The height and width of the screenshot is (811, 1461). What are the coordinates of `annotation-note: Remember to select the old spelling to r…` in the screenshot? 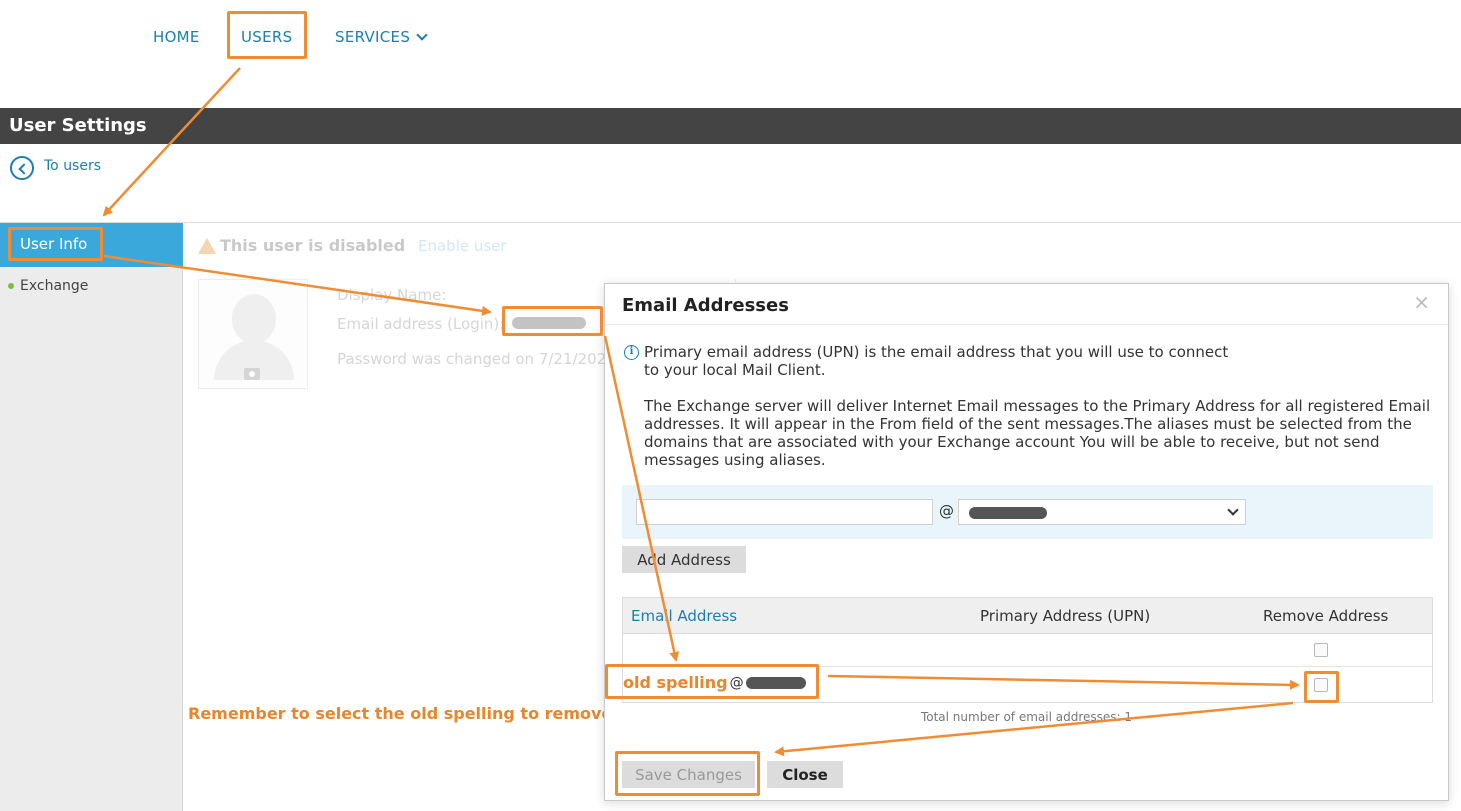 It's located at (400, 713).